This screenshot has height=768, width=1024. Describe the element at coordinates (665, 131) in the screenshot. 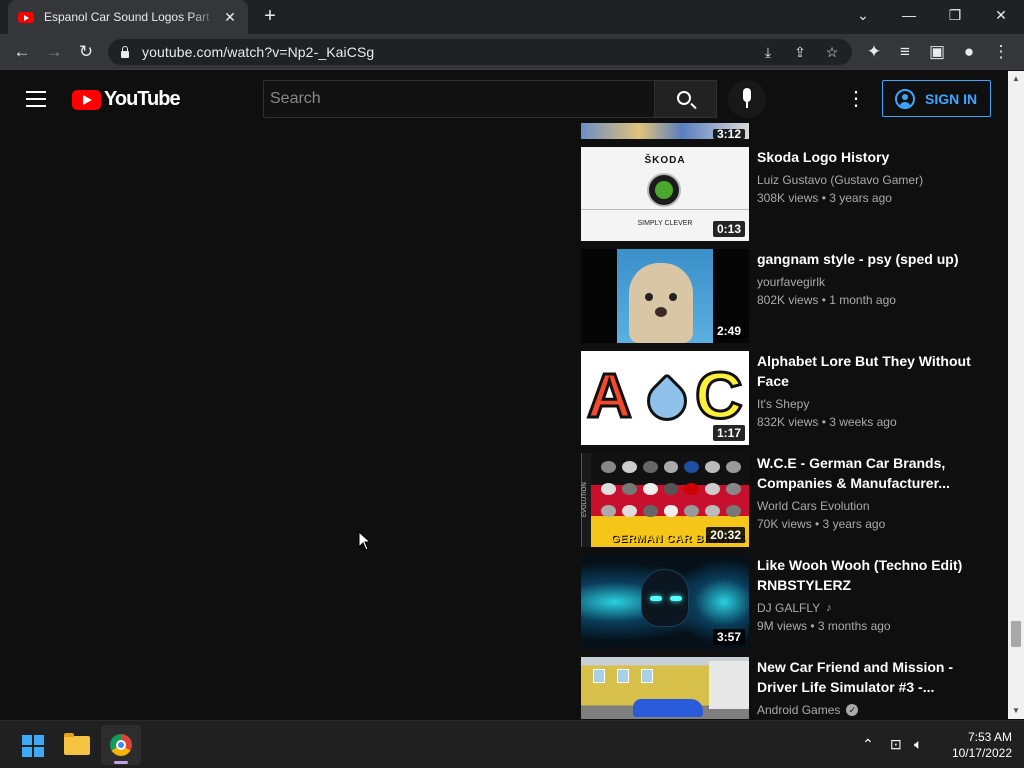

I see `video-thumbnail: 3:12` at that location.